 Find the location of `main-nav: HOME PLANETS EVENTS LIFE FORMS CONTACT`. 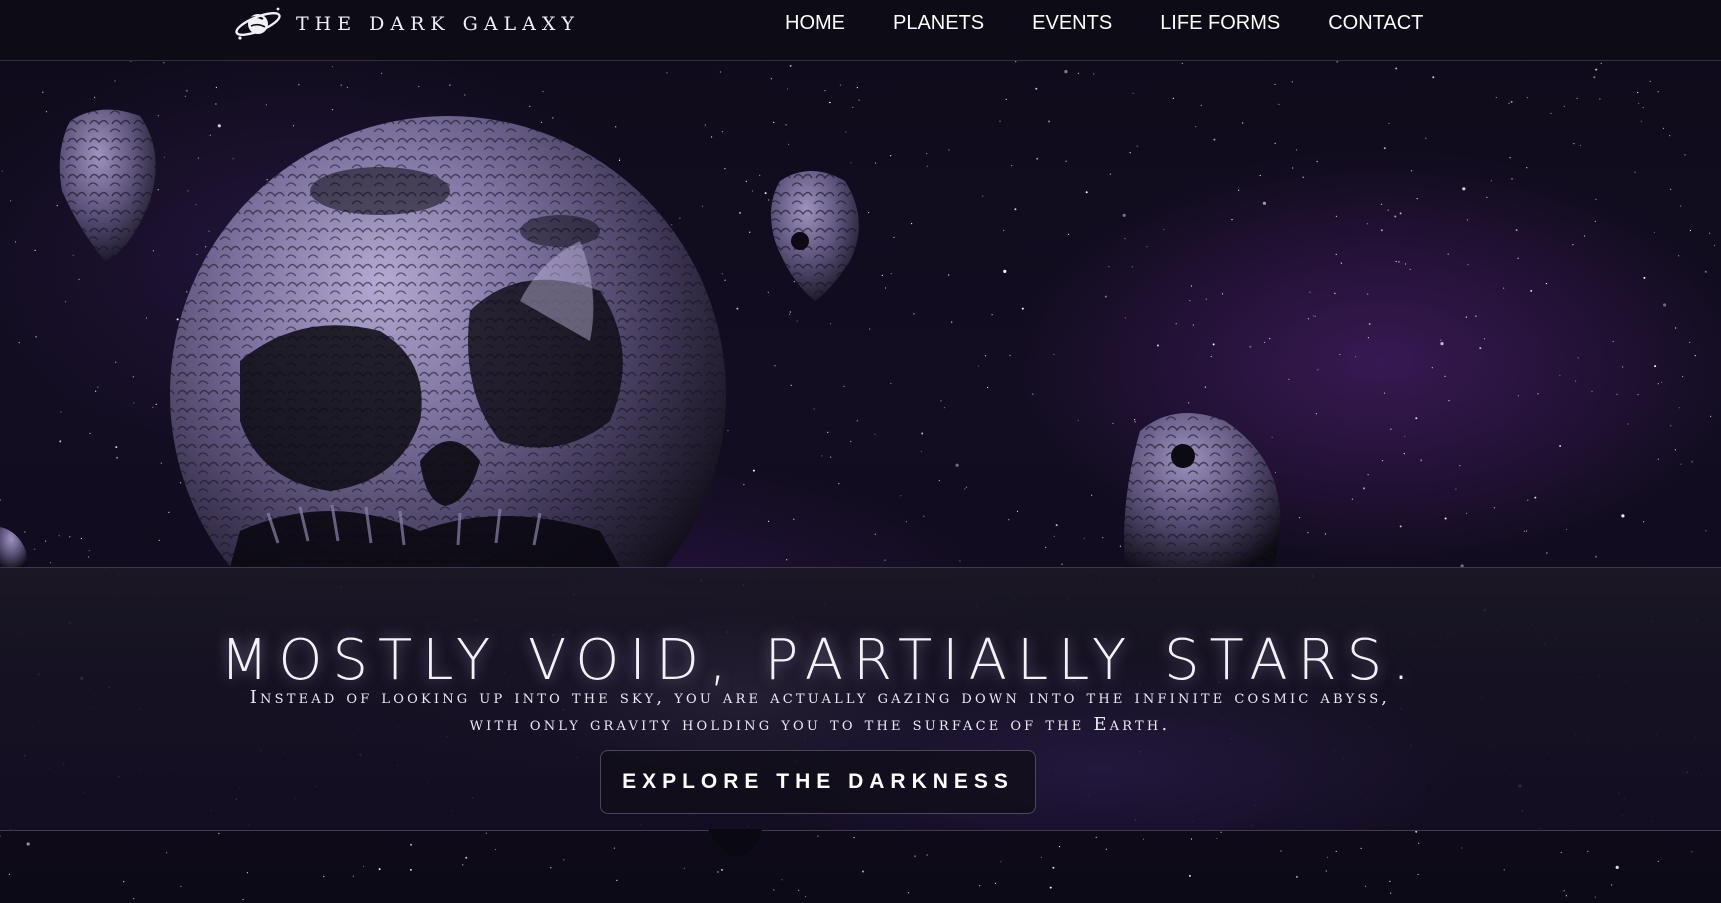

main-nav: HOME PLANETS EVENTS LIFE FORMS CONTACT is located at coordinates (1104, 23).